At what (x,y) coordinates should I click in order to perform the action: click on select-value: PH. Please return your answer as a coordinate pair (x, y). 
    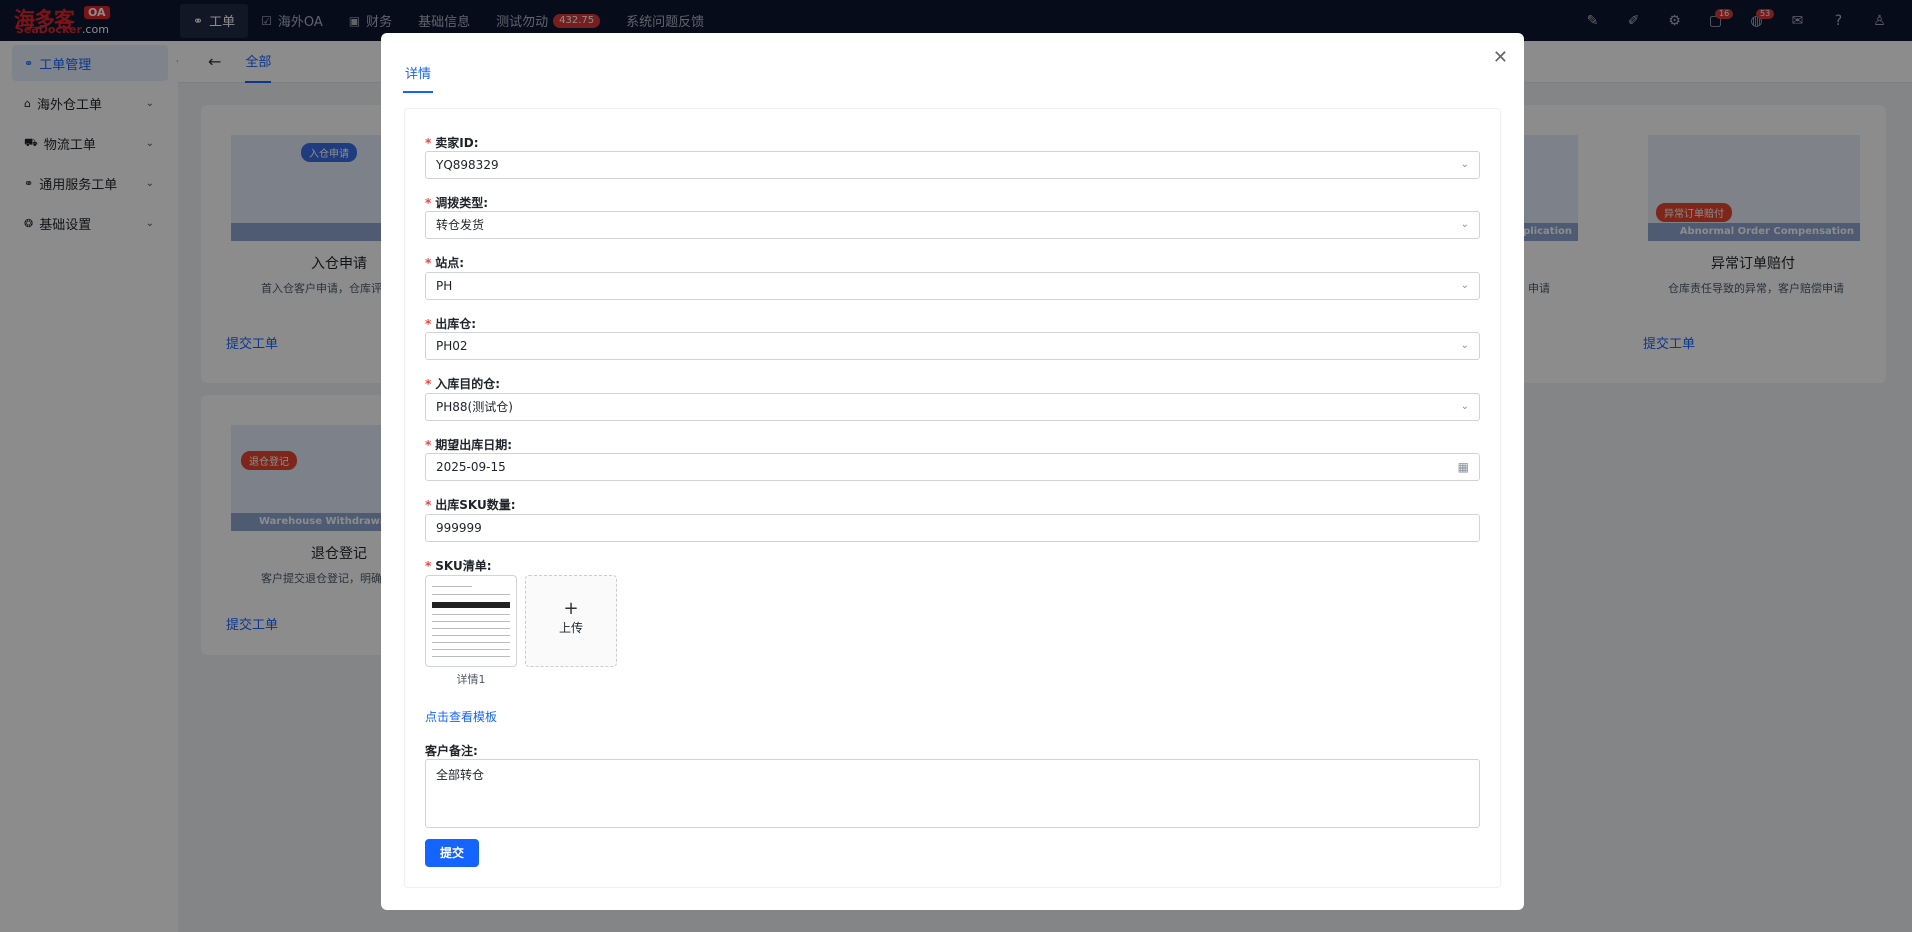
    Looking at the image, I should click on (444, 286).